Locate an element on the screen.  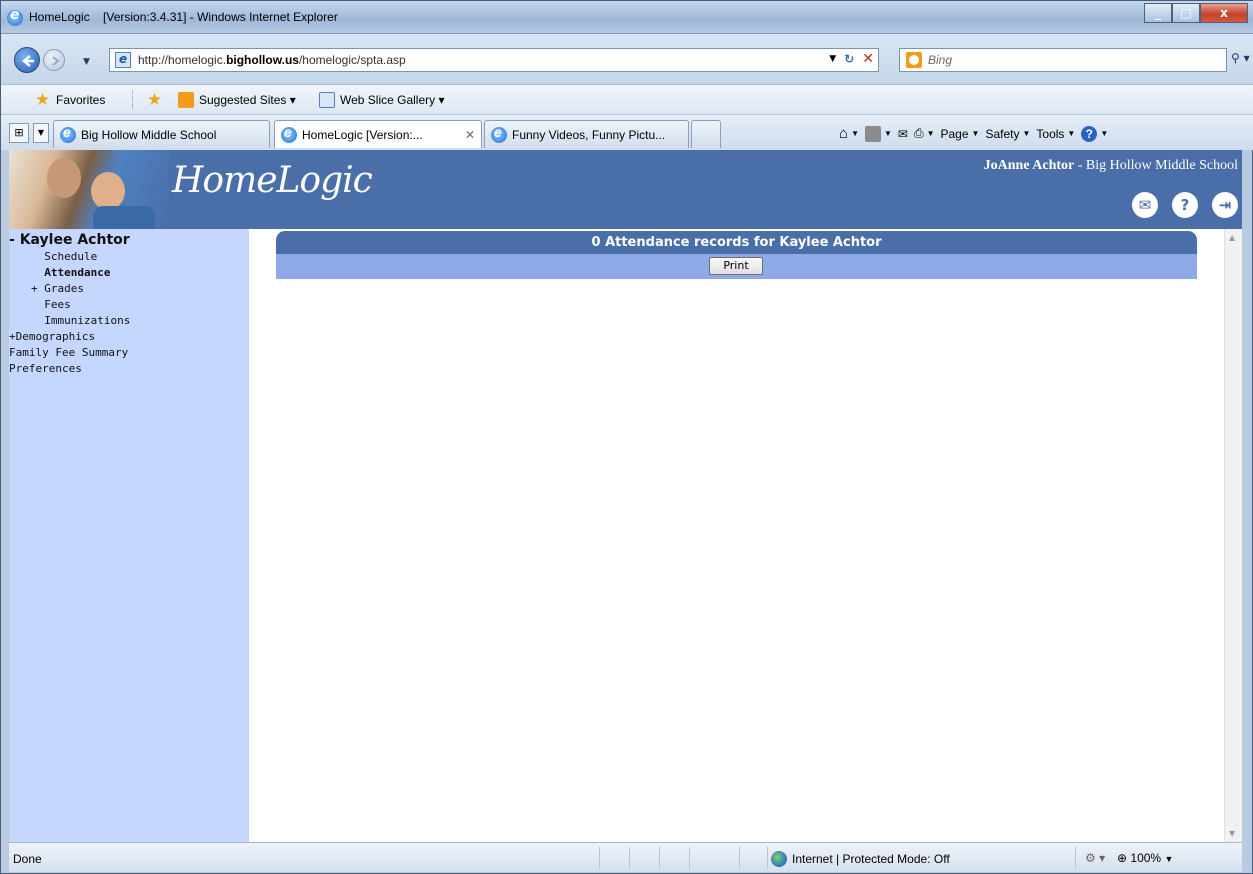
vertical-scrollbar: ▲ ▼ is located at coordinates (1233, 535).